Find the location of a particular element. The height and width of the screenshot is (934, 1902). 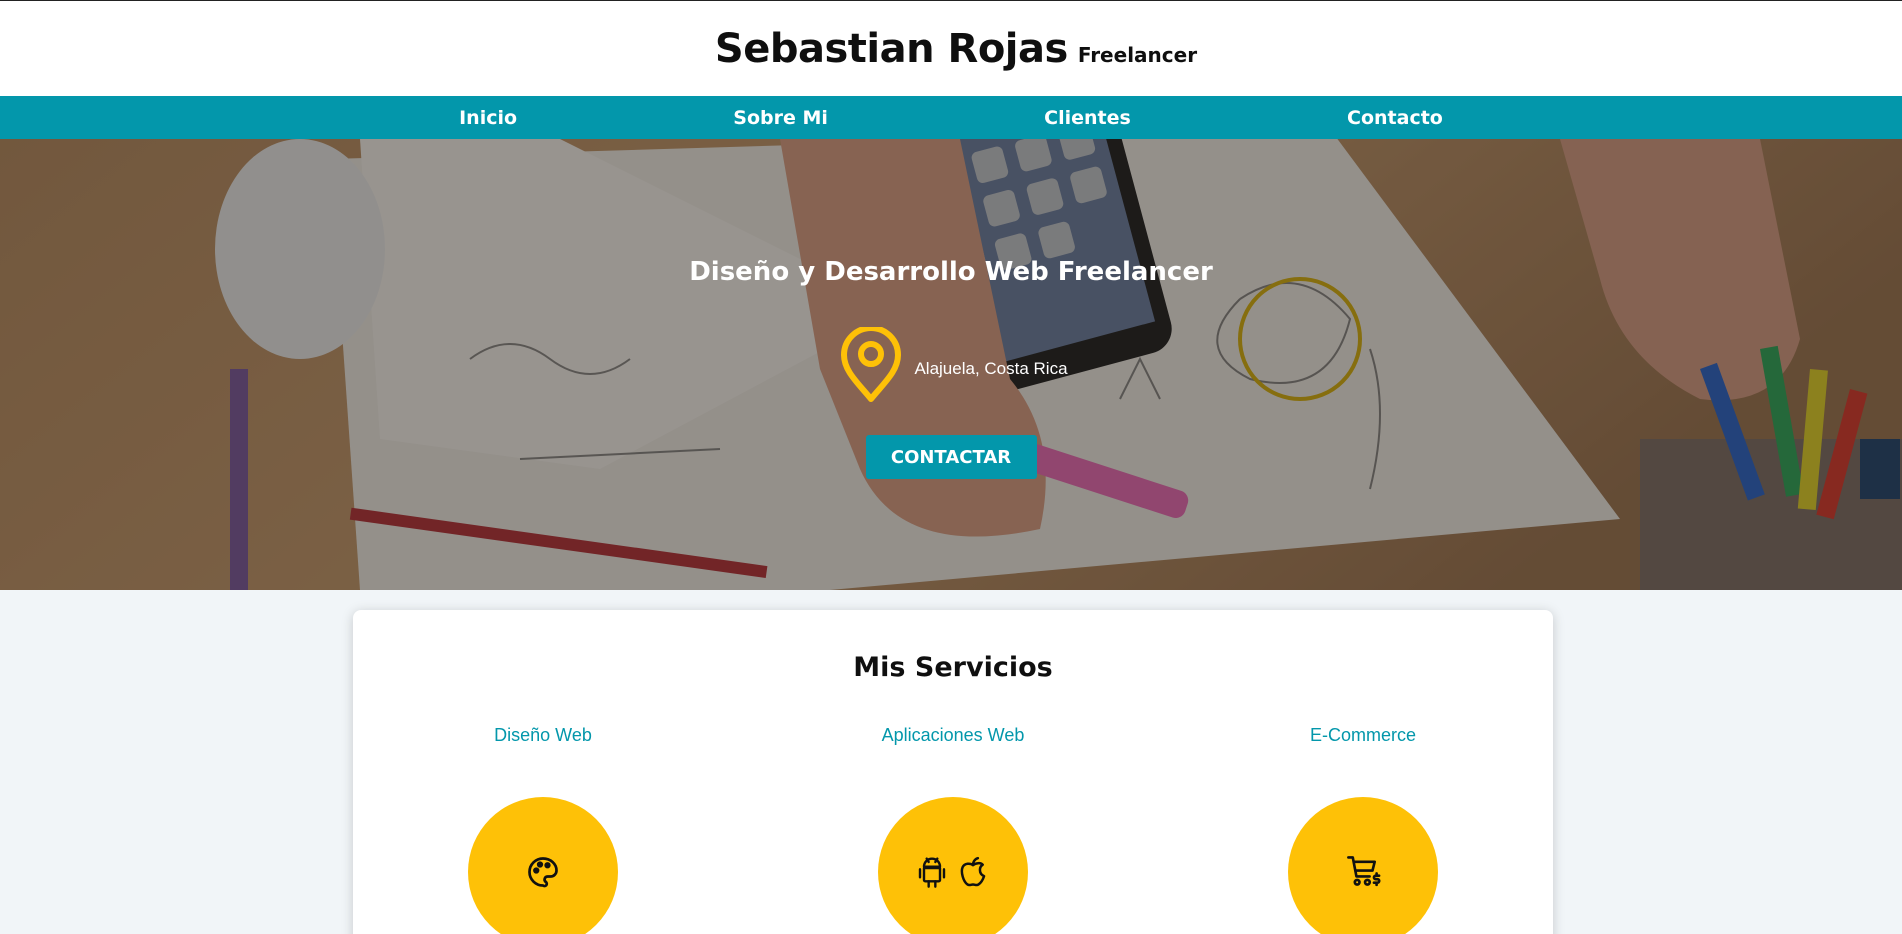

brand: Sebastian Rojas Freelancer is located at coordinates (956, 49).